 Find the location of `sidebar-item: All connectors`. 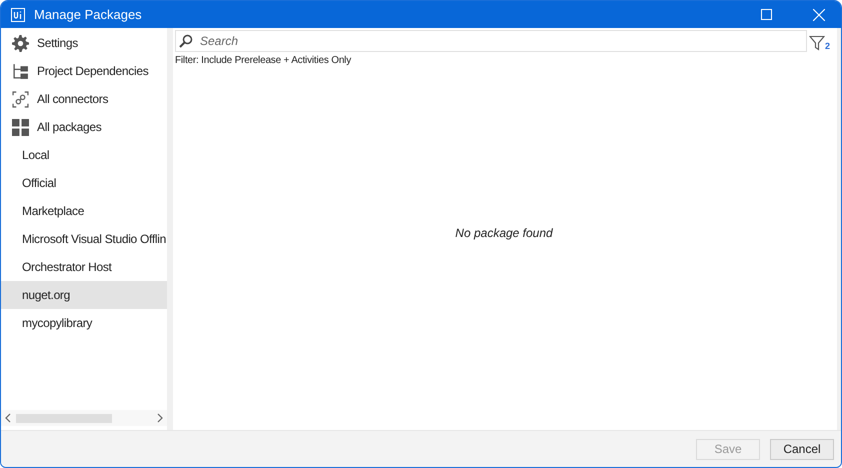

sidebar-item: All connectors is located at coordinates (84, 99).